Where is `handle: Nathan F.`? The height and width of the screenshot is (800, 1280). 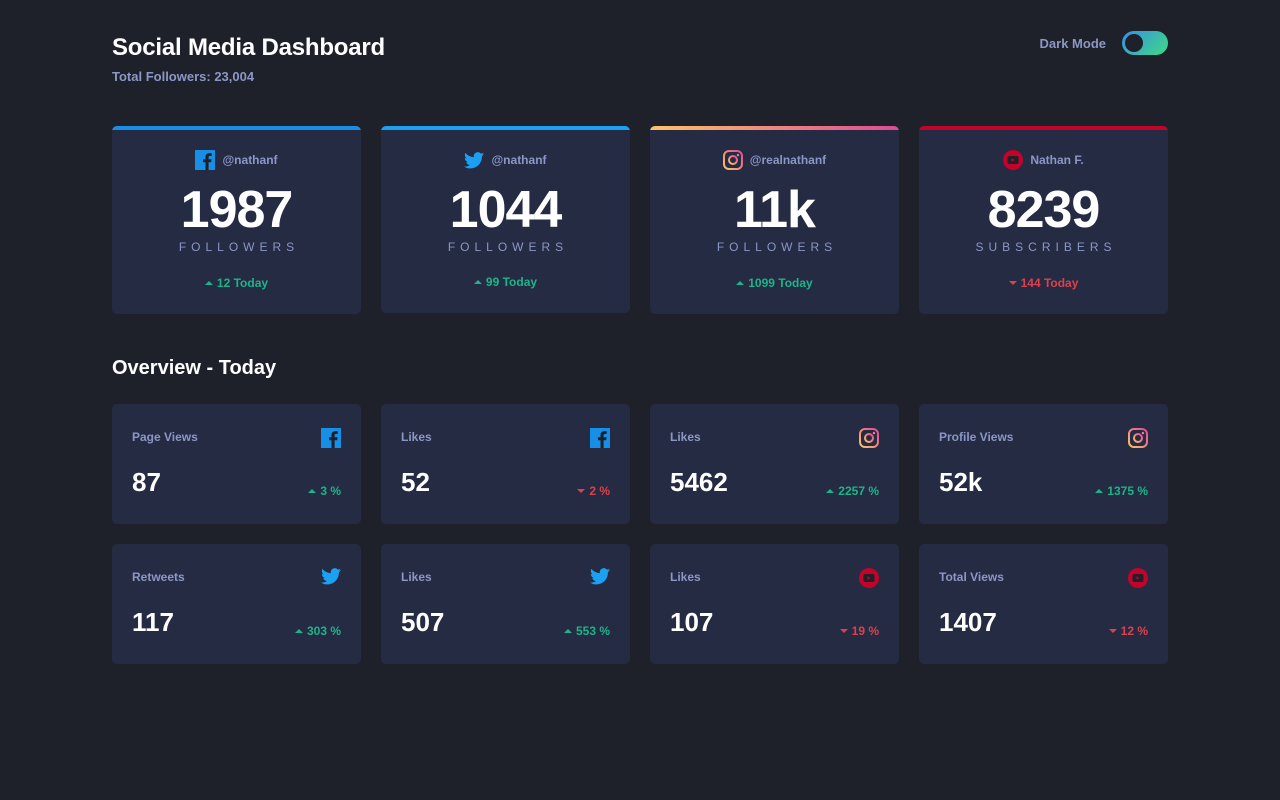 handle: Nathan F. is located at coordinates (1057, 160).